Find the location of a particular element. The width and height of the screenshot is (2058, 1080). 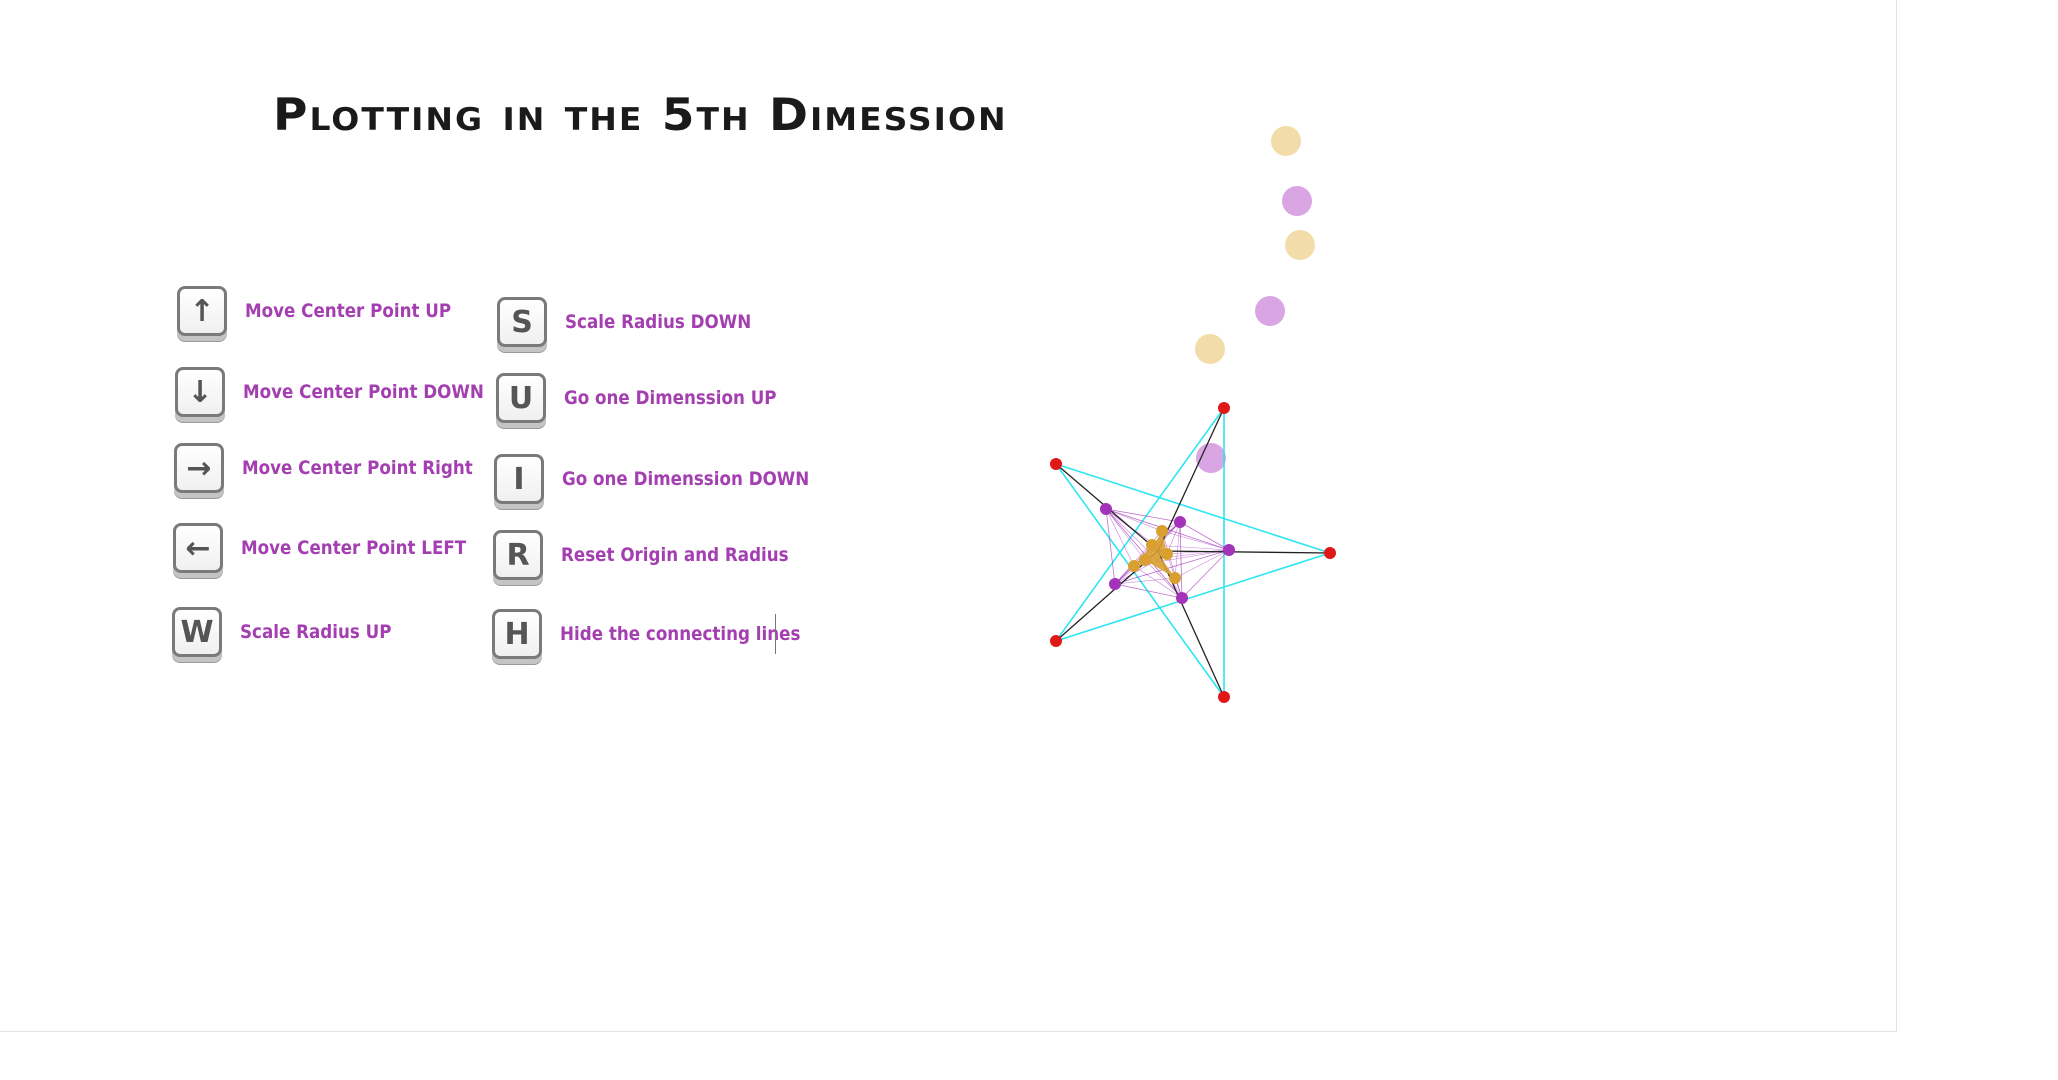

axis-spoke is located at coordinates (1191, 479).